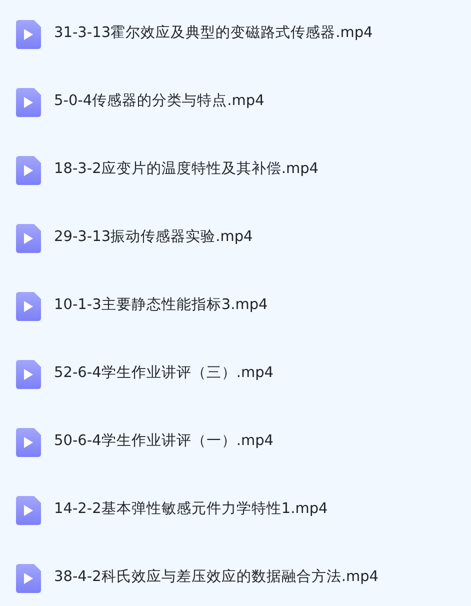 The height and width of the screenshot is (606, 471). What do you see at coordinates (191, 510) in the screenshot?
I see `file-name: 14-2-2基本弹性敏感元件力学特性1.mp4` at bounding box center [191, 510].